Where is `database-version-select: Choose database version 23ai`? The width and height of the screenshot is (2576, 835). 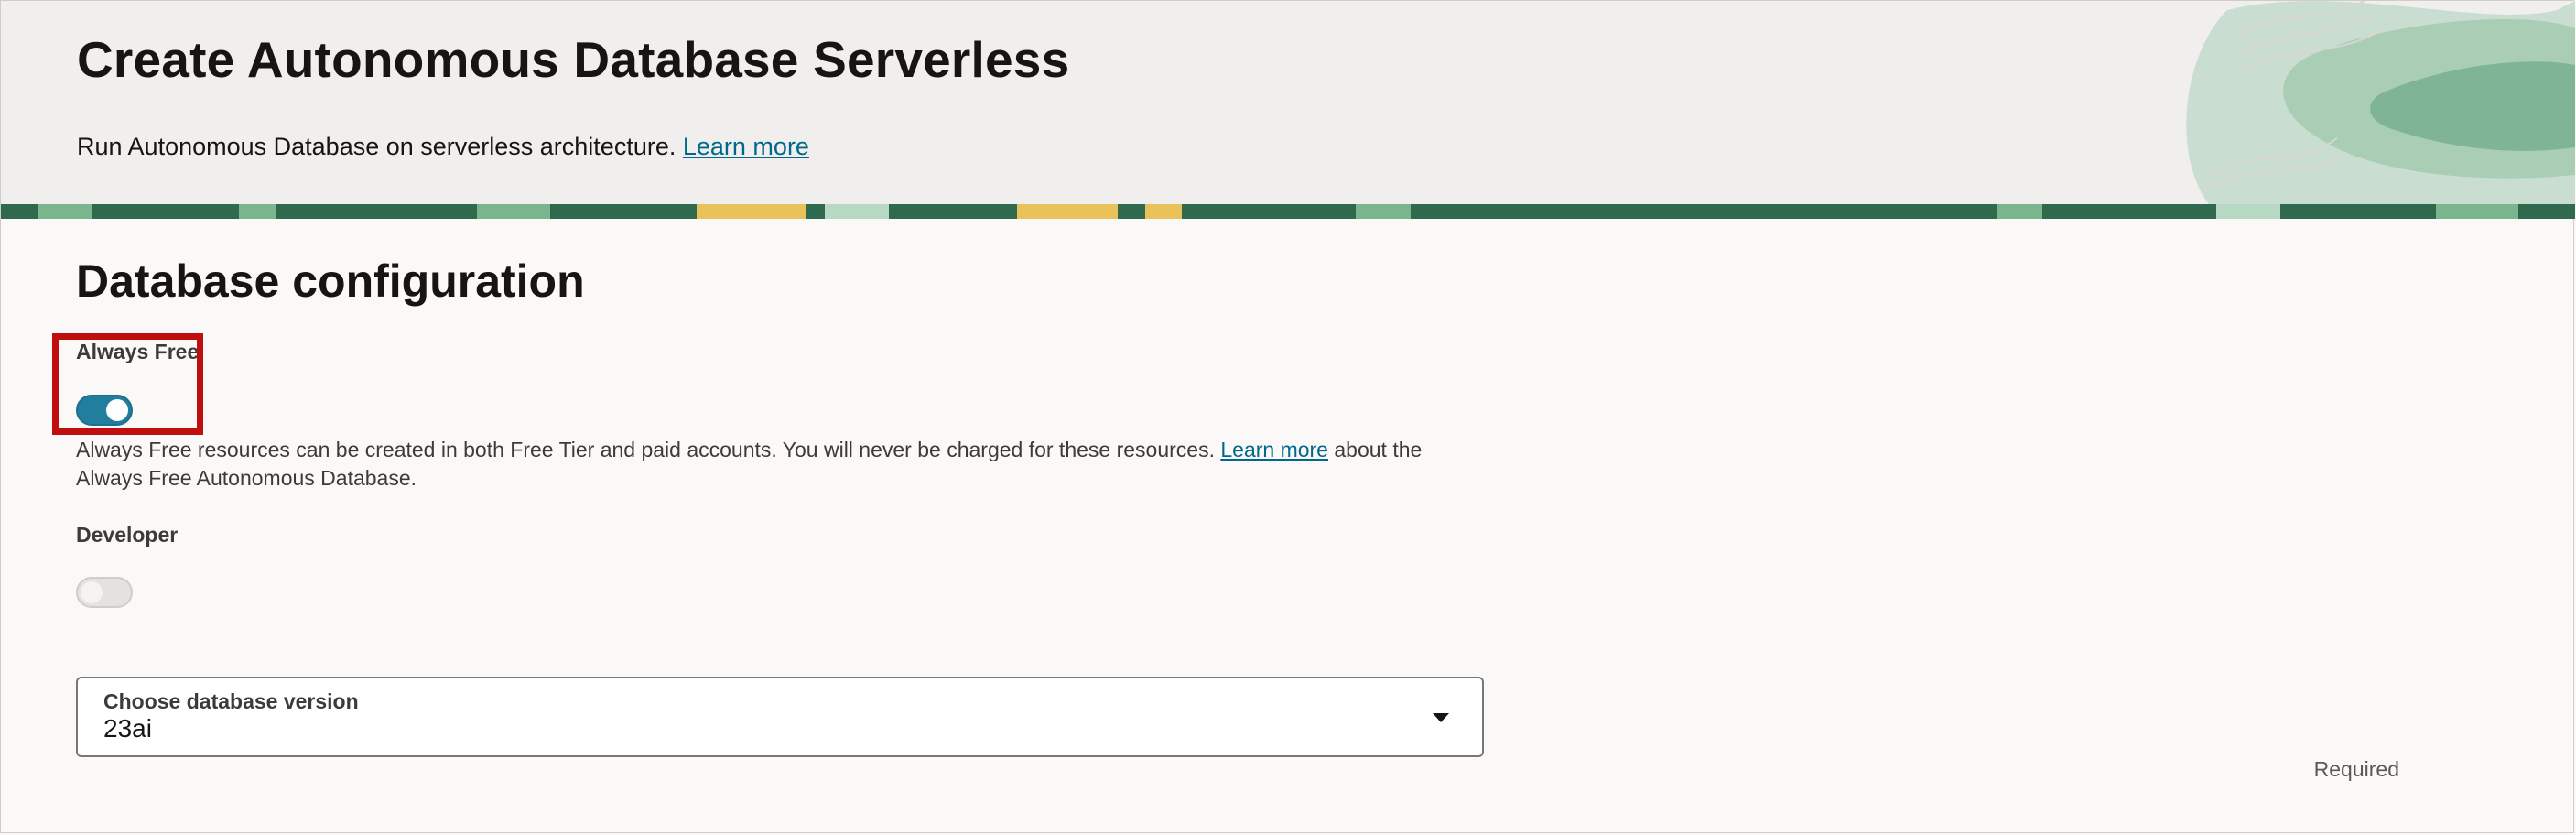
database-version-select: Choose database version 23ai is located at coordinates (780, 717).